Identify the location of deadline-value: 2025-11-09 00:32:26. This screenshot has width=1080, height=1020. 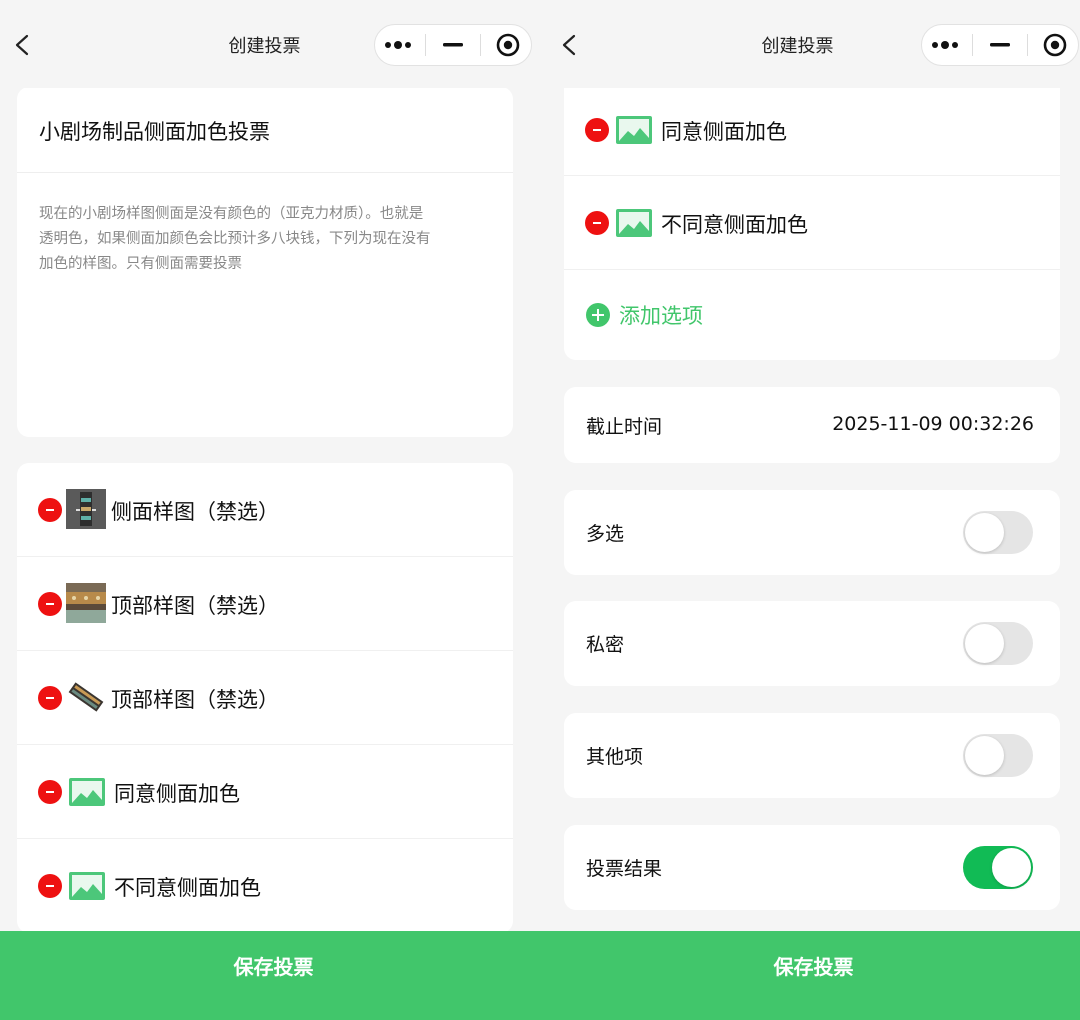
(933, 424).